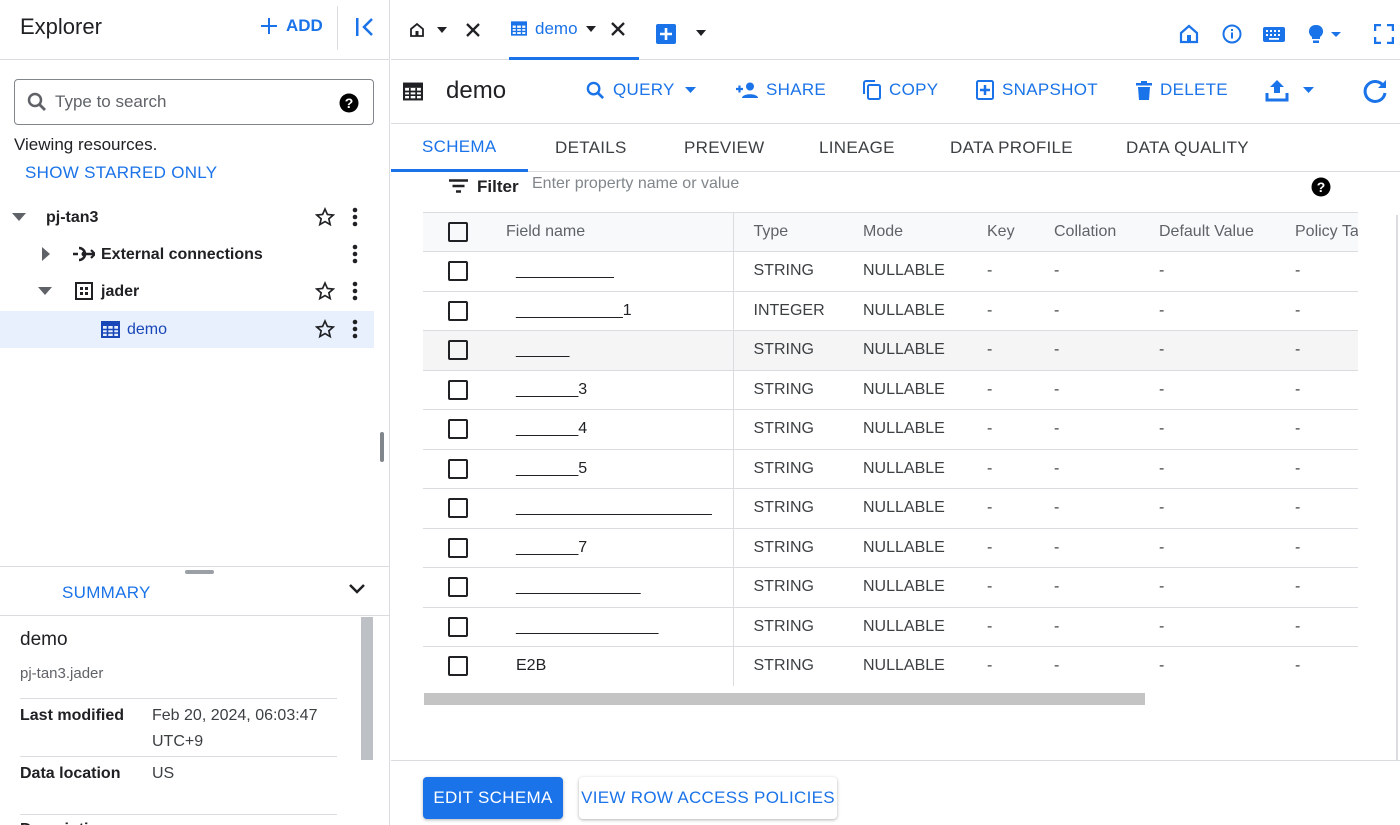 The image size is (1400, 825). I want to click on field-name-cell: ______________, so click(615, 587).